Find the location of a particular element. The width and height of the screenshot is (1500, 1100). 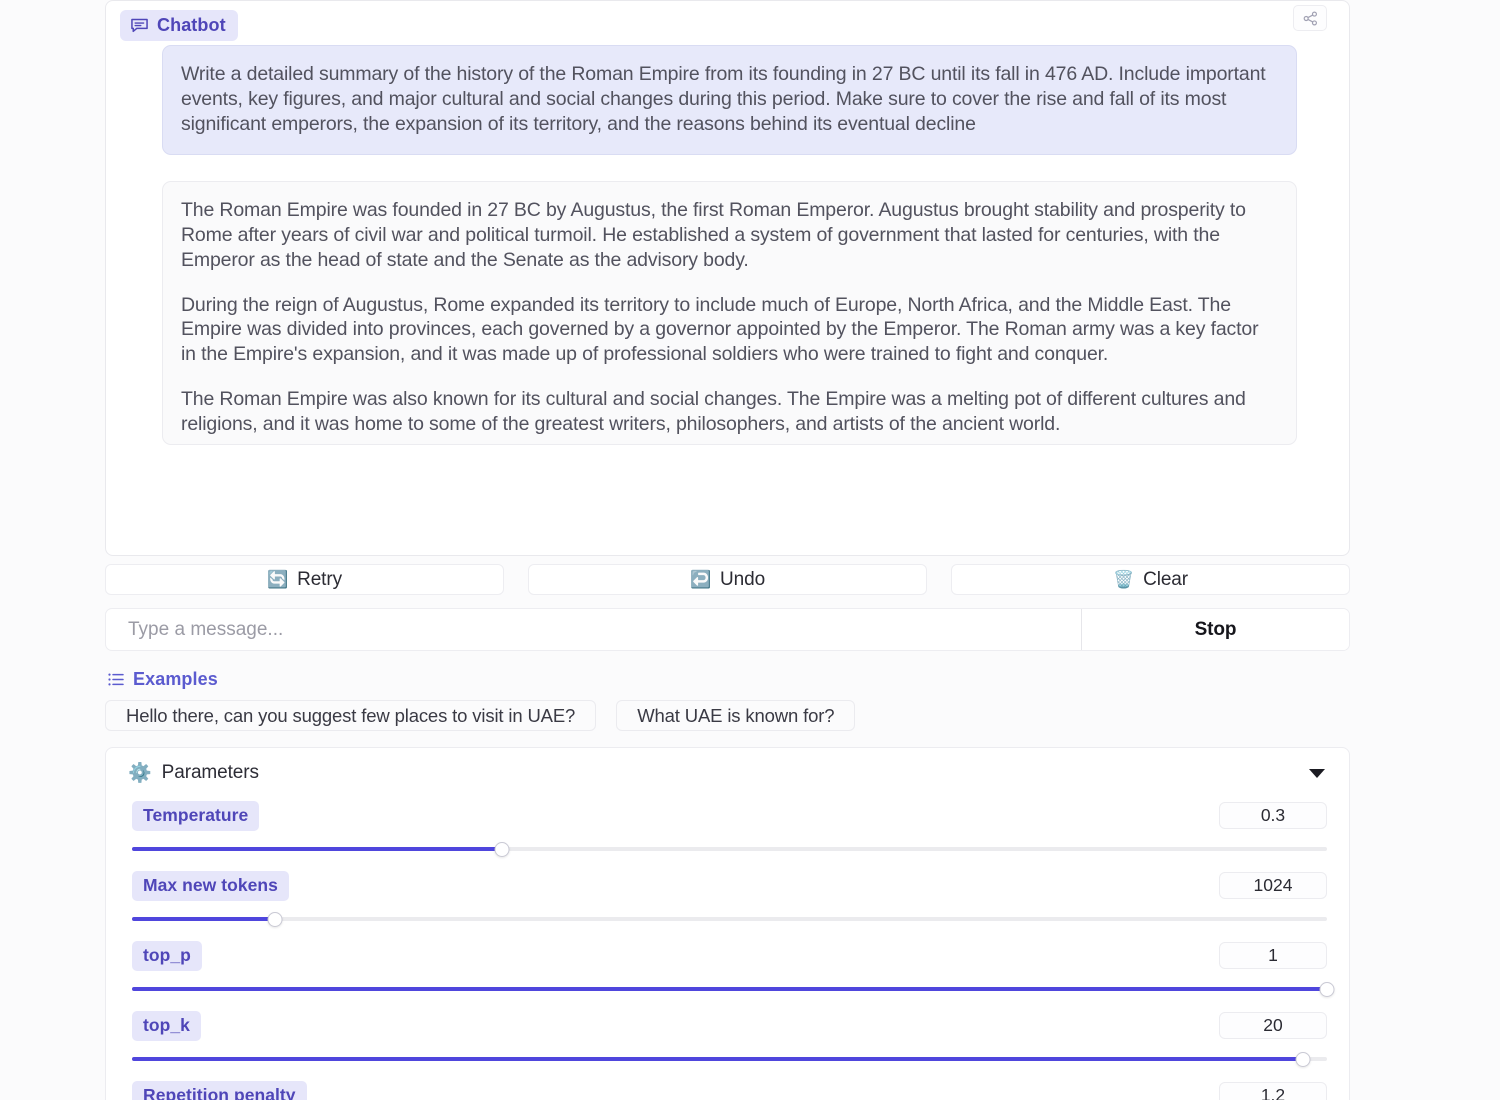

slider-value: 20 is located at coordinates (1273, 1025).